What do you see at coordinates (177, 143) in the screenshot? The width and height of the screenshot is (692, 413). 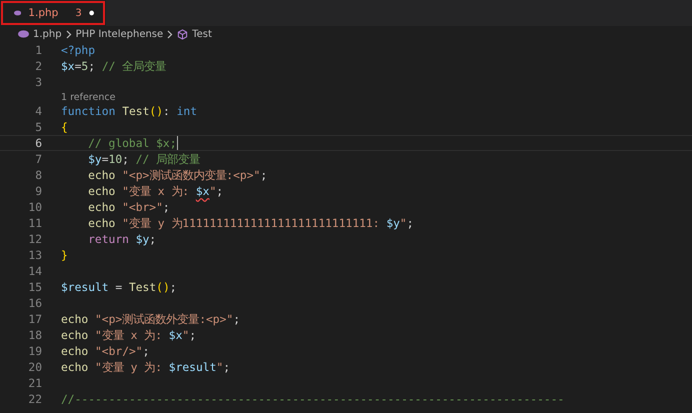 I see `text-cursor` at bounding box center [177, 143].